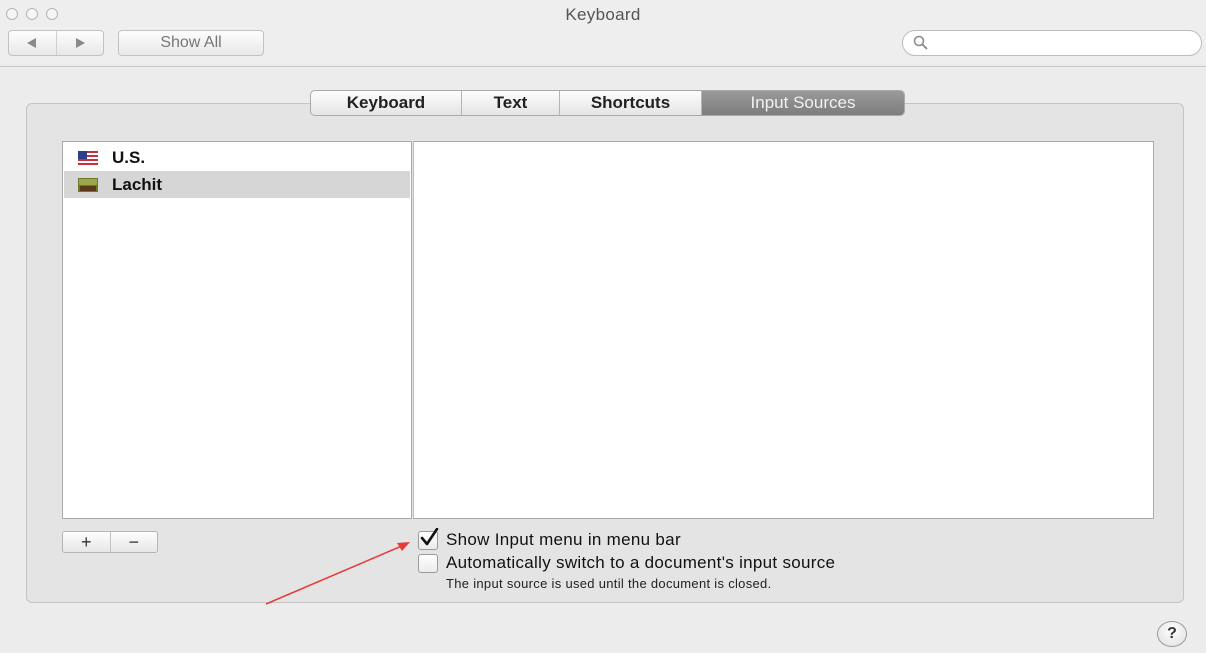  I want to click on add-remove-control: + −, so click(110, 542).